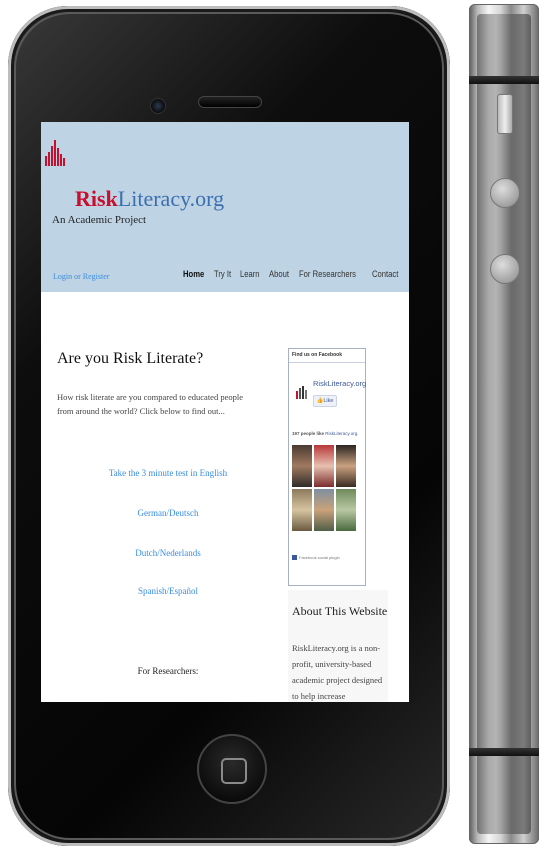  Describe the element at coordinates (339, 383) in the screenshot. I see `facebook-page-name: RiskLiteracy.org` at that location.